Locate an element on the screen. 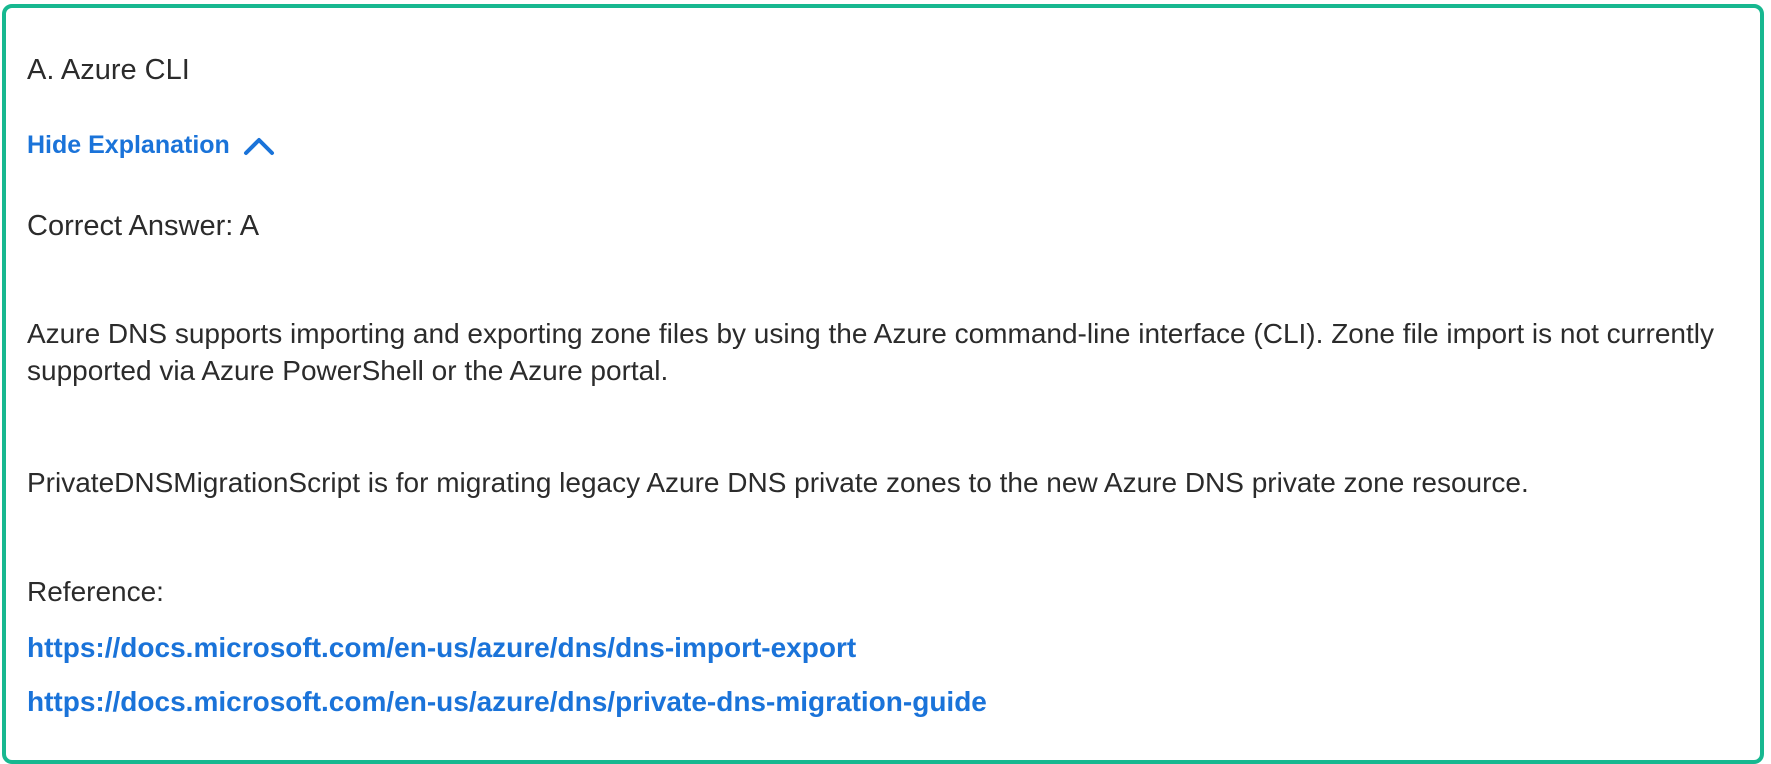 This screenshot has width=1771, height=764. answer-option: A. Azure CLI is located at coordinates (108, 70).